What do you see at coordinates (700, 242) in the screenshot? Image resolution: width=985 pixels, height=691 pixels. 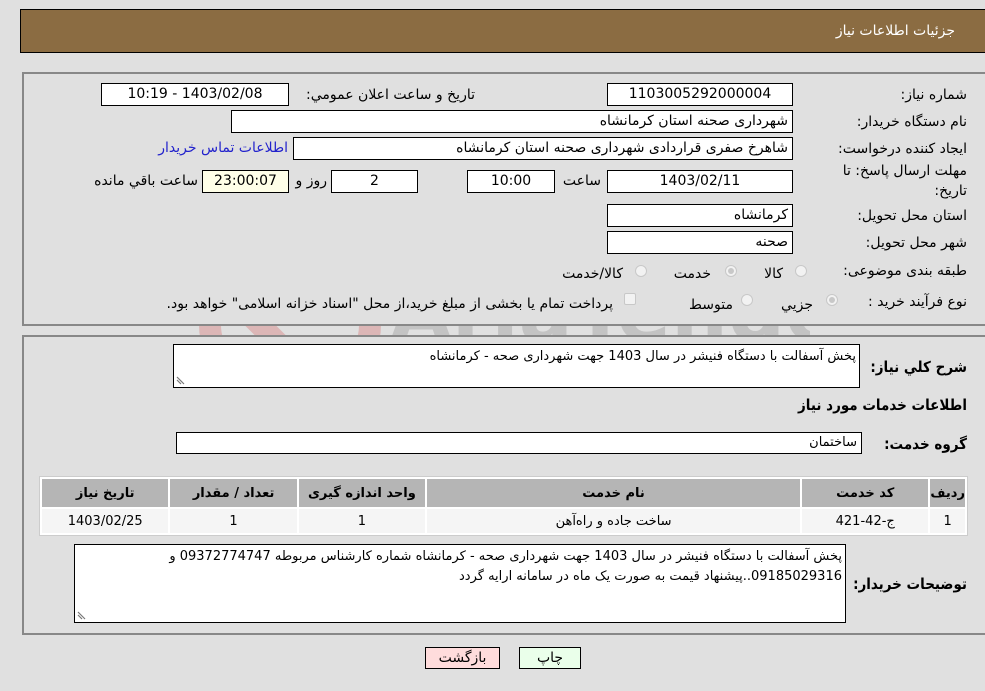 I see `city-field: صحنه` at bounding box center [700, 242].